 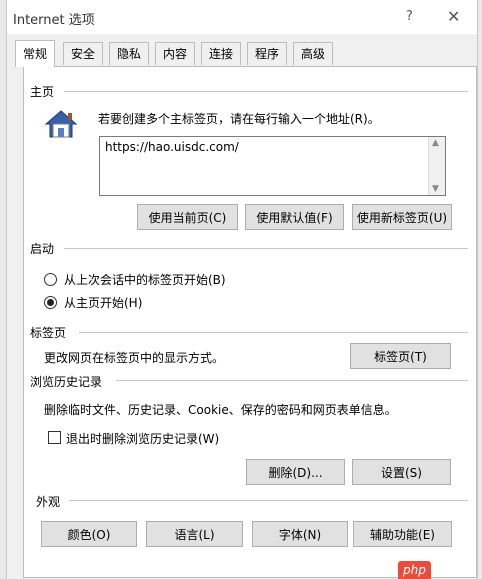 What do you see at coordinates (294, 217) in the screenshot?
I see `use-default-button: 使用默认值(F)` at bounding box center [294, 217].